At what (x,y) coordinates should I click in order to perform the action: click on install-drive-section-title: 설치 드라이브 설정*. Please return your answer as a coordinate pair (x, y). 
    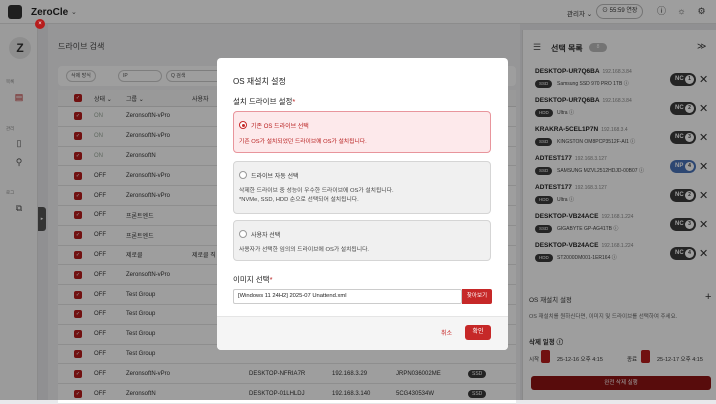
    Looking at the image, I should click on (264, 101).